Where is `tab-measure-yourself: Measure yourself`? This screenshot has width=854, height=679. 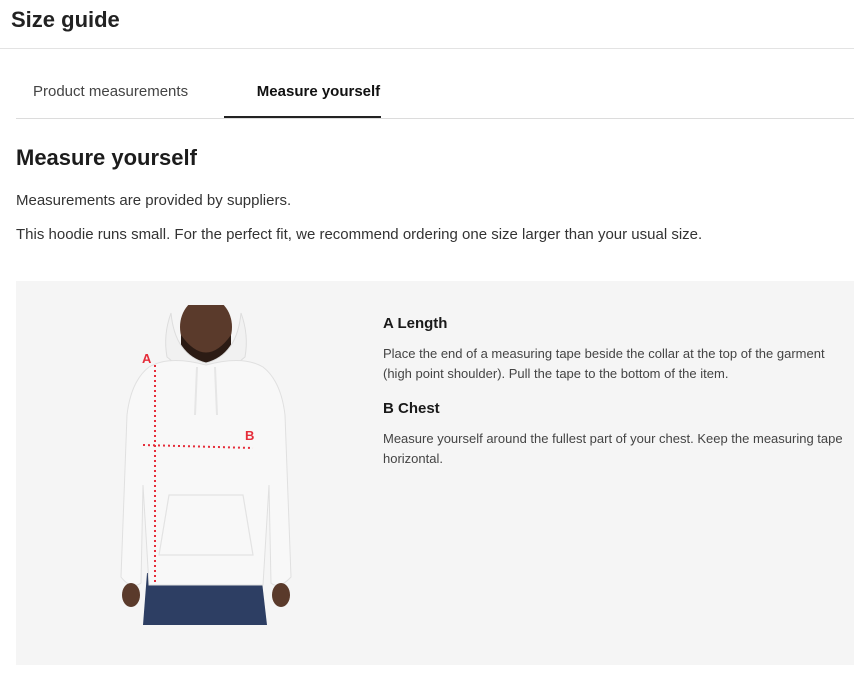 tab-measure-yourself: Measure yourself is located at coordinates (318, 91).